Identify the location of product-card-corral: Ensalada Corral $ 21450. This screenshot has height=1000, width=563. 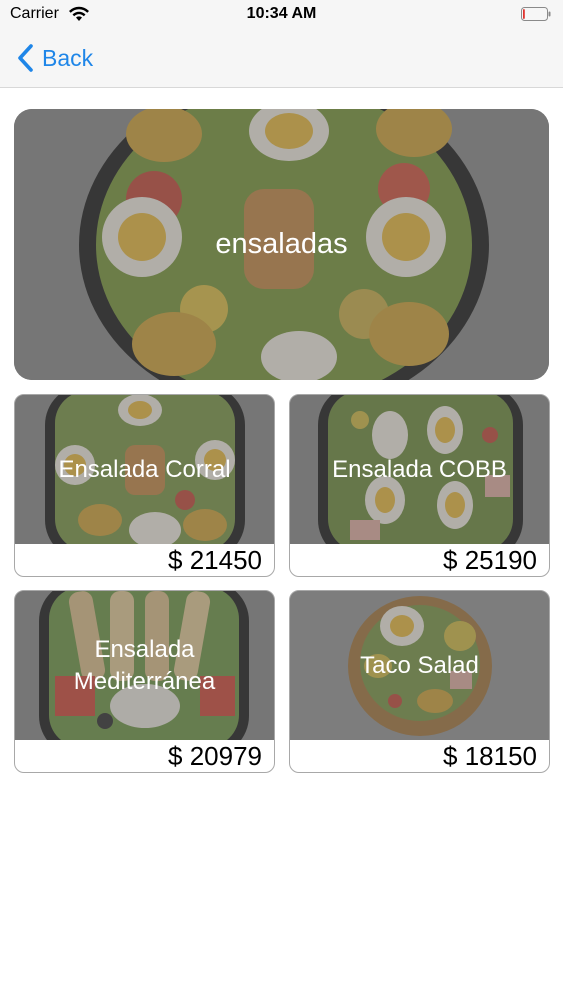
(144, 485).